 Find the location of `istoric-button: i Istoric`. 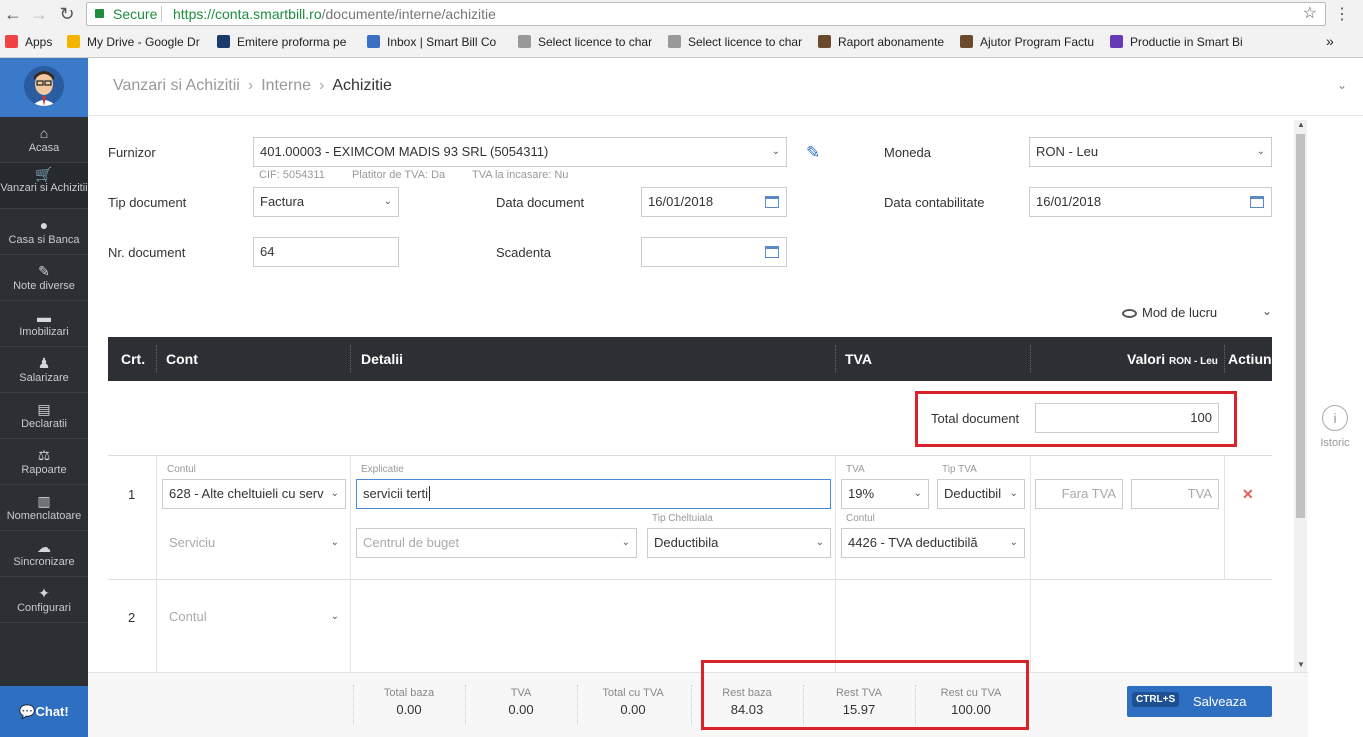

istoric-button: i Istoric is located at coordinates (1335, 427).